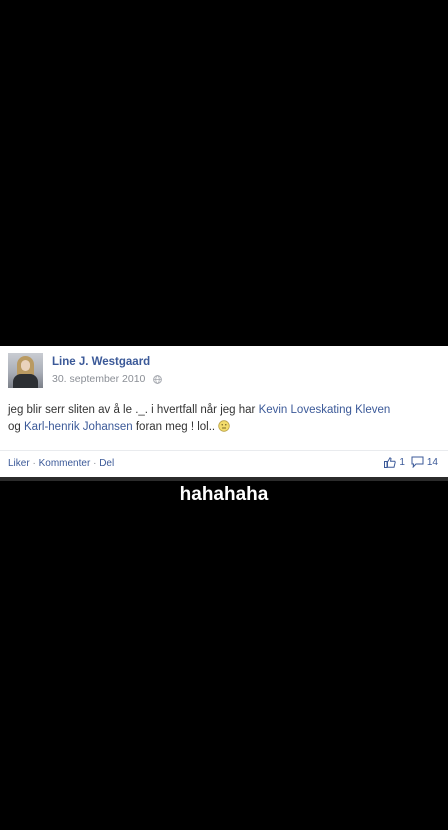 This screenshot has width=448, height=830. I want to click on comment-bubble-icon, so click(417, 462).